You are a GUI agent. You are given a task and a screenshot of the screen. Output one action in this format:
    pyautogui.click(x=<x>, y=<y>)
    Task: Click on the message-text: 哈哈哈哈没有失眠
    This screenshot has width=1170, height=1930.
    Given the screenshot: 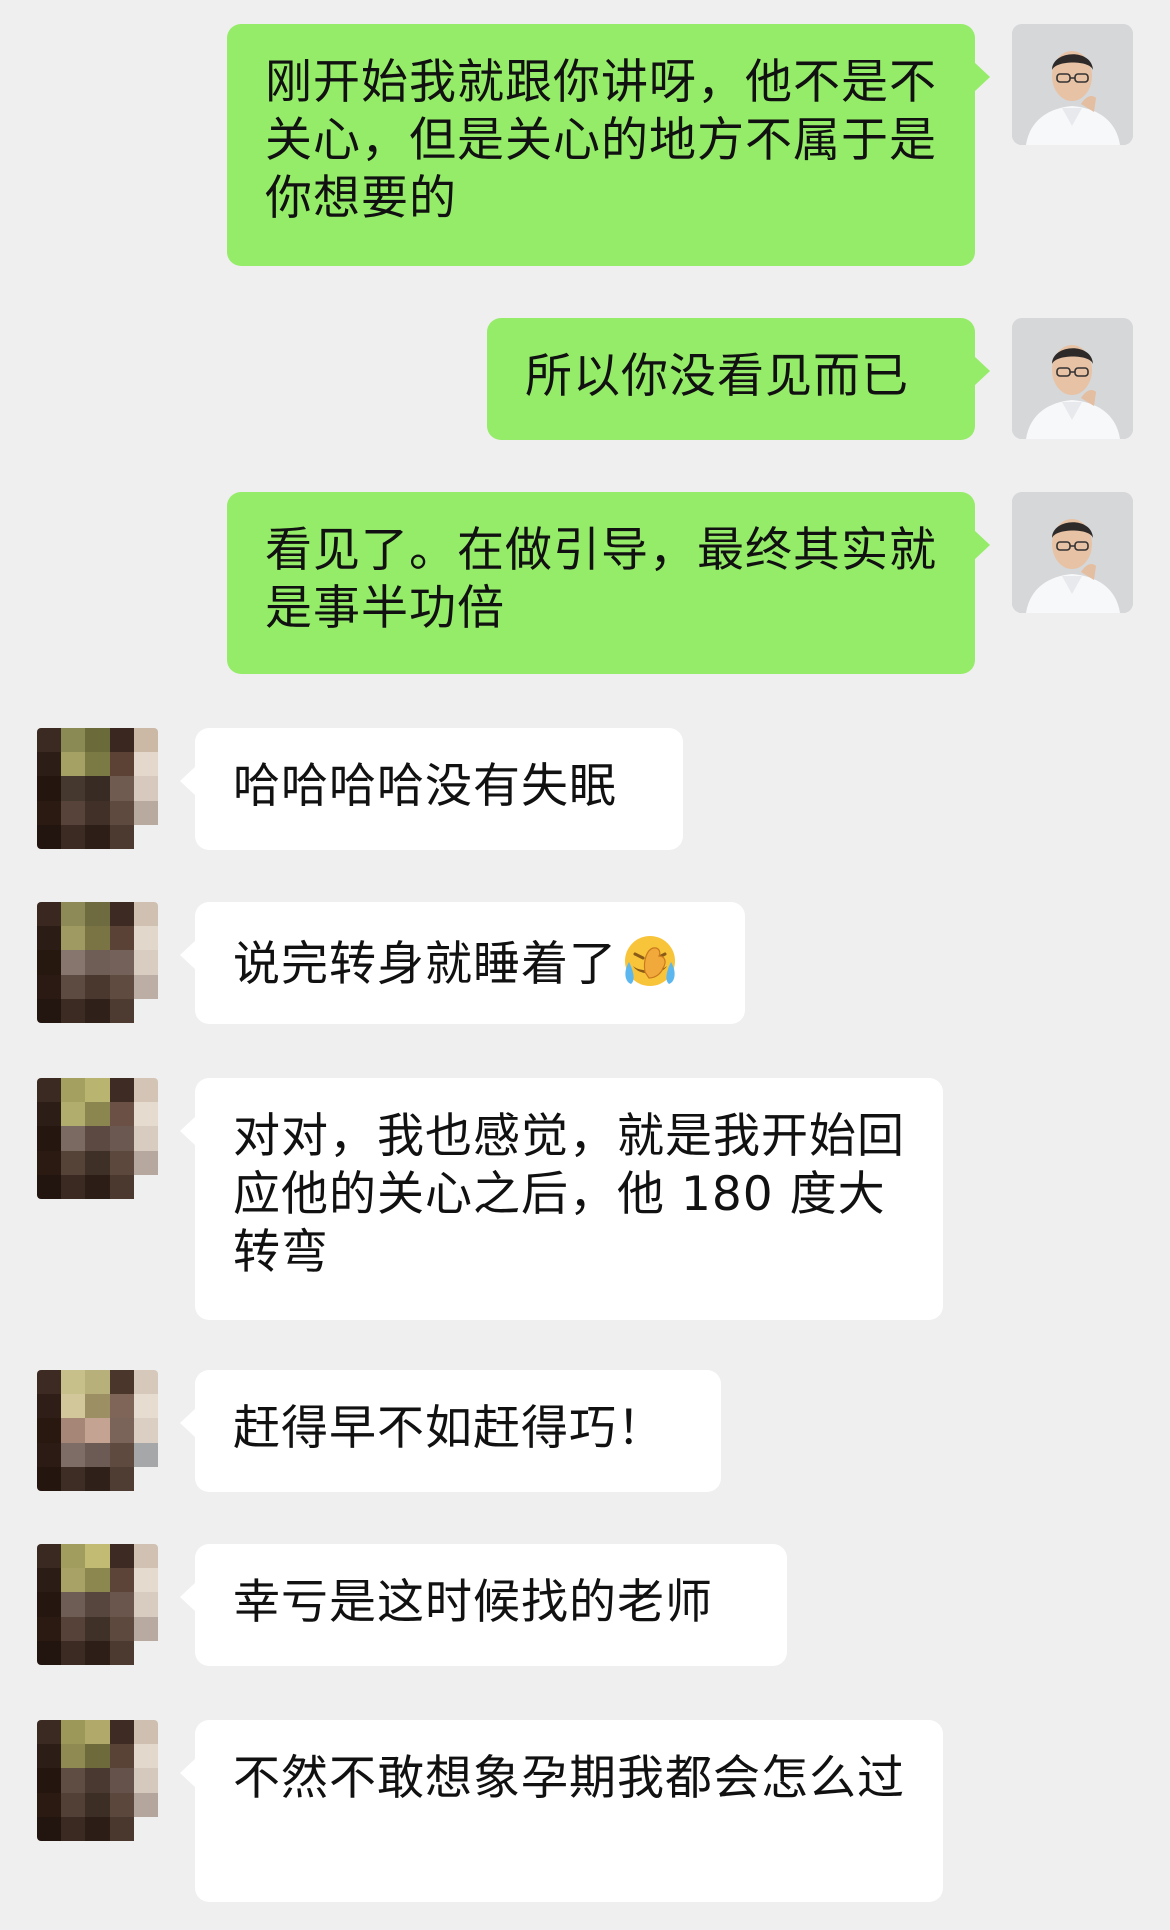 What is the action you would take?
    pyautogui.click(x=425, y=786)
    